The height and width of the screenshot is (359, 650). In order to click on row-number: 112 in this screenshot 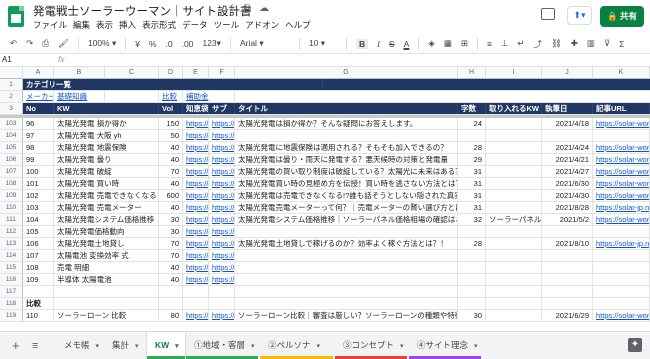, I will do `click(11, 231)`.